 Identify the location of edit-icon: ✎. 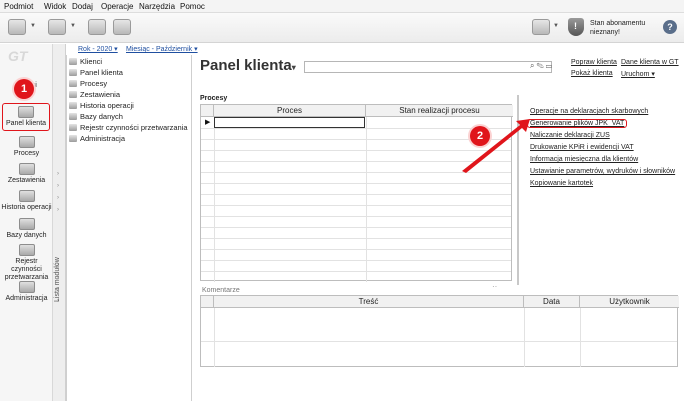
(540, 65).